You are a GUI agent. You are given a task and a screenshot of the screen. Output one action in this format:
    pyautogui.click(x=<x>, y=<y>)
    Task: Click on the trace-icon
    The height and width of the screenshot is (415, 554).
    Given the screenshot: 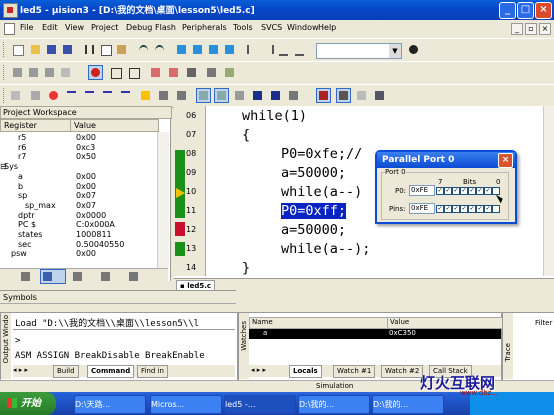 What is the action you would take?
    pyautogui.click(x=163, y=95)
    